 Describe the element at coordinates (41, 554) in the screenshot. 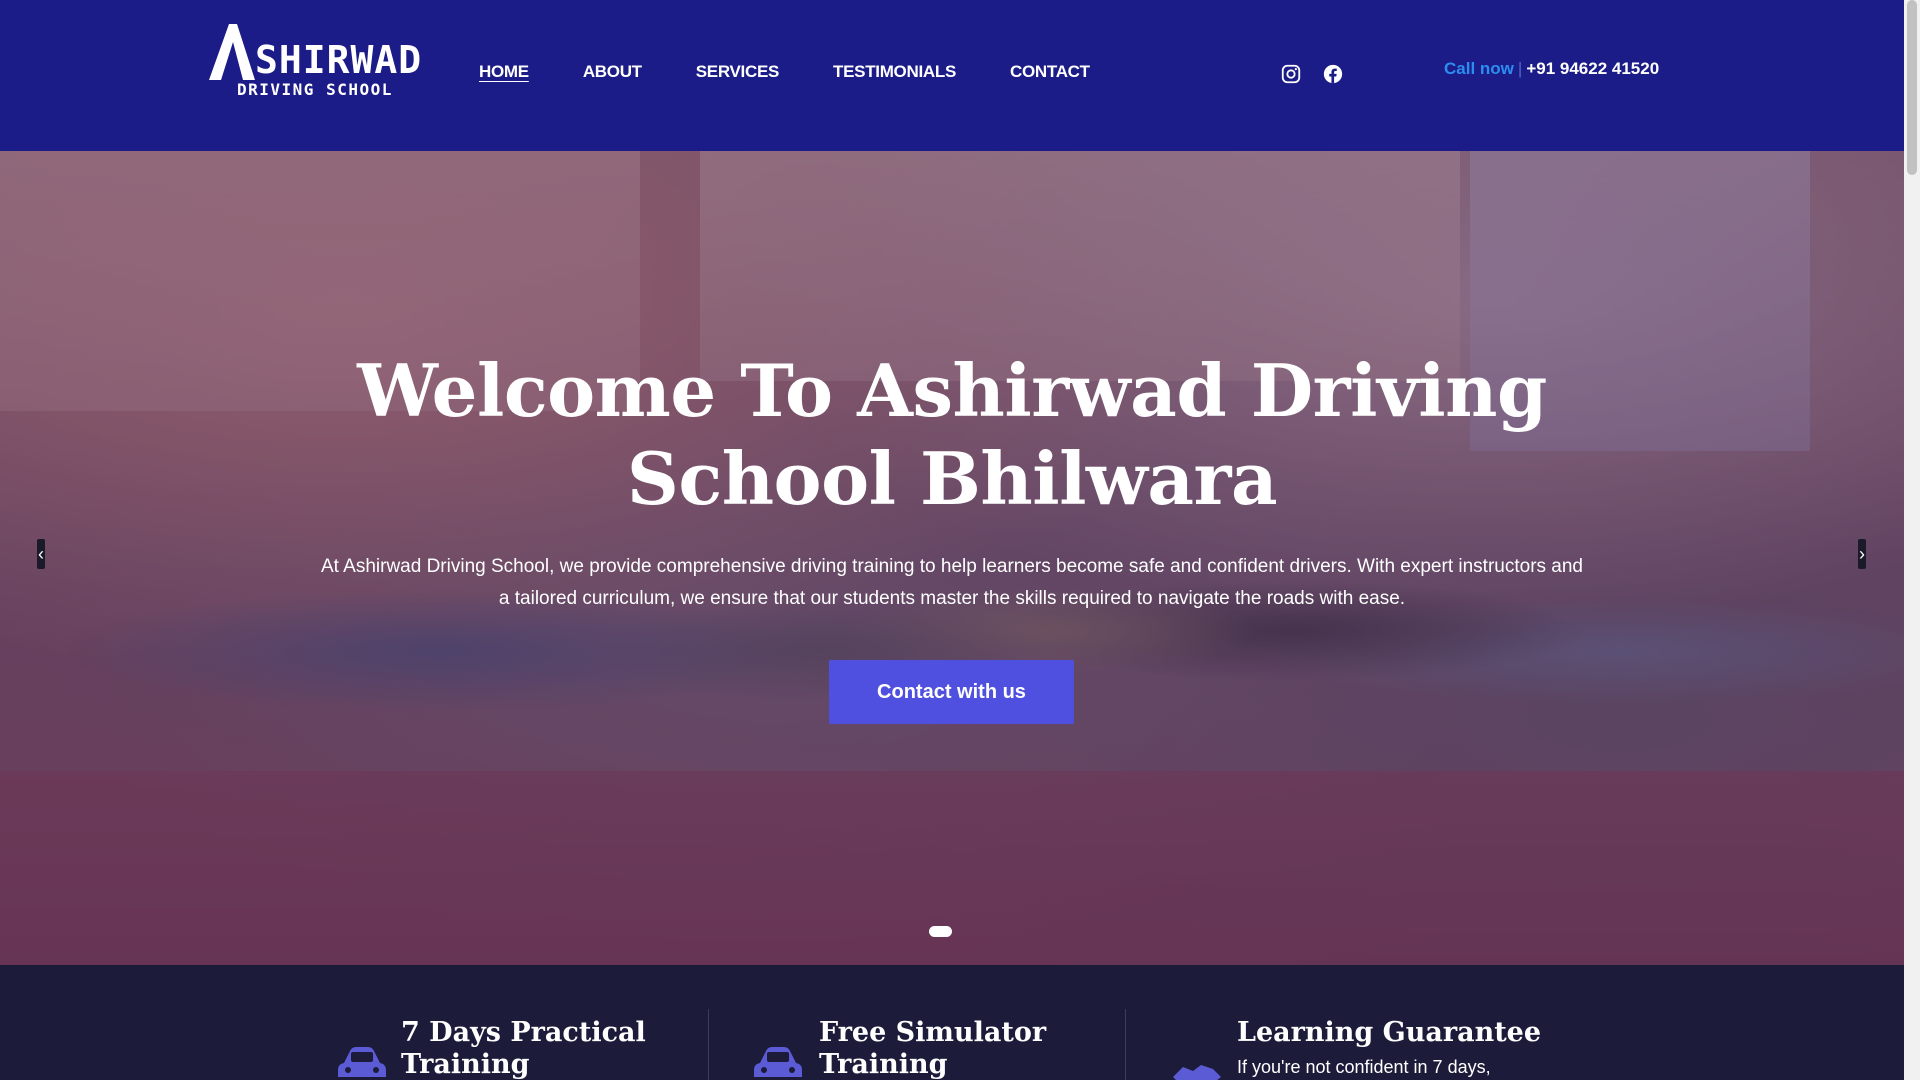

I see `slider-prev-arrow: ‹` at that location.